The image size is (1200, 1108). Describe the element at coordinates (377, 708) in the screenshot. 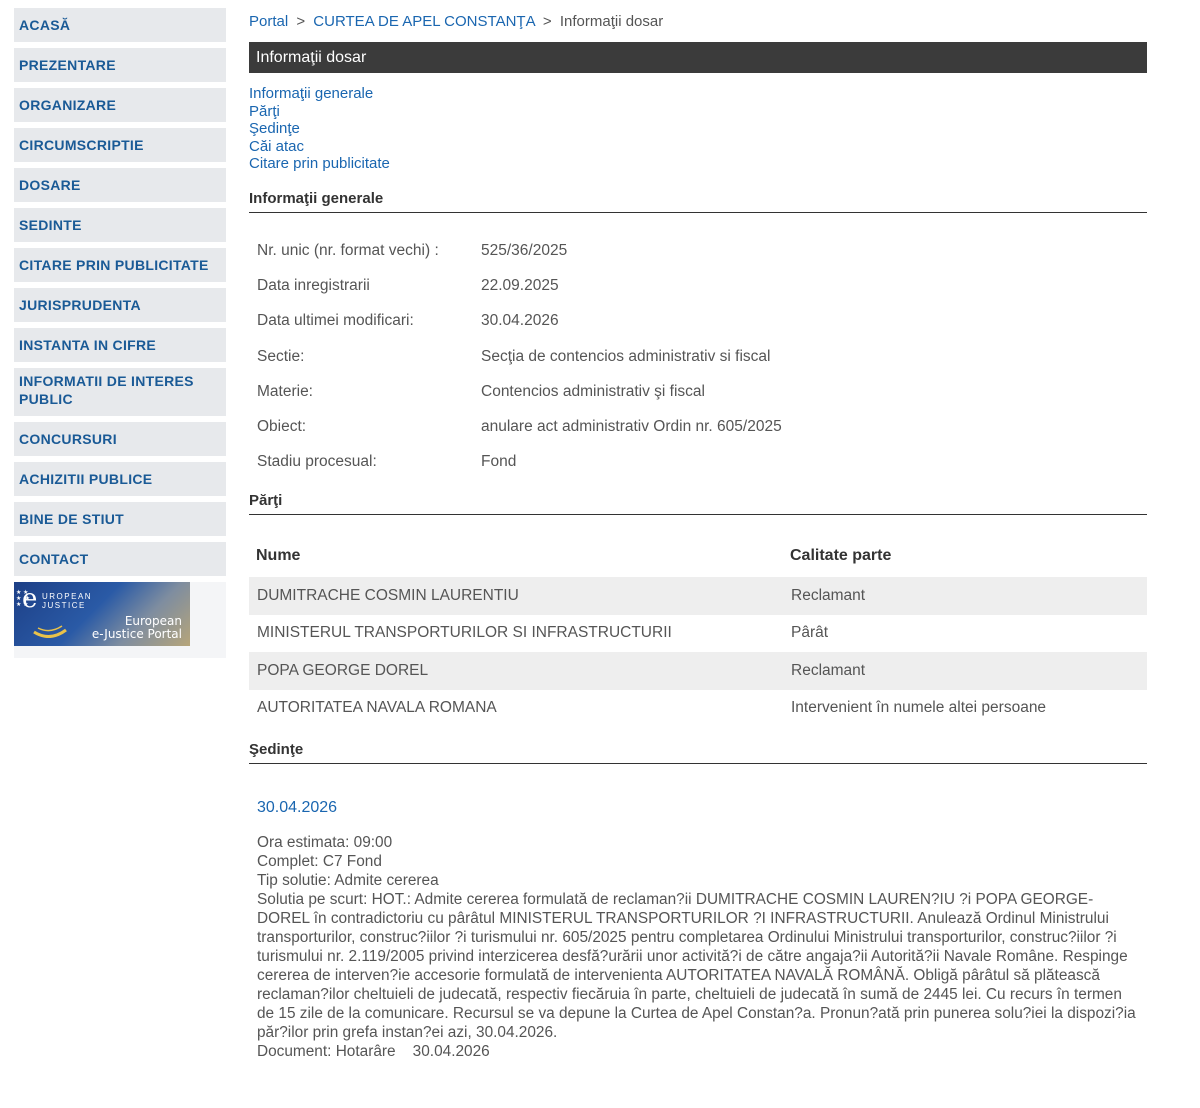

I see `party-name: AUTORITATEA NAVALA ROMANA` at that location.